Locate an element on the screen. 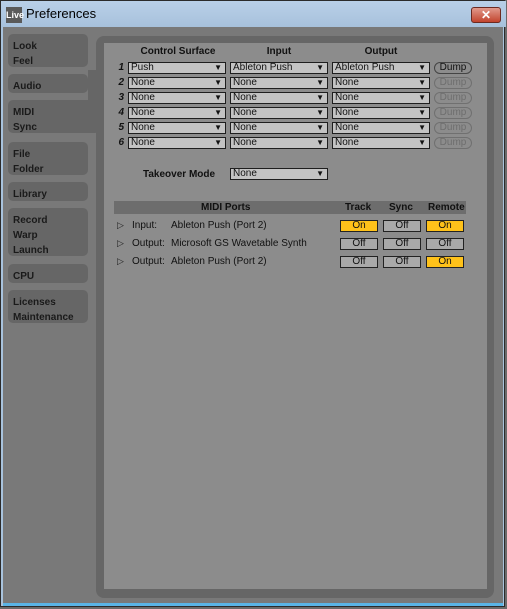 Image resolution: width=507 pixels, height=609 pixels. header-sync: Sync is located at coordinates (401, 207).